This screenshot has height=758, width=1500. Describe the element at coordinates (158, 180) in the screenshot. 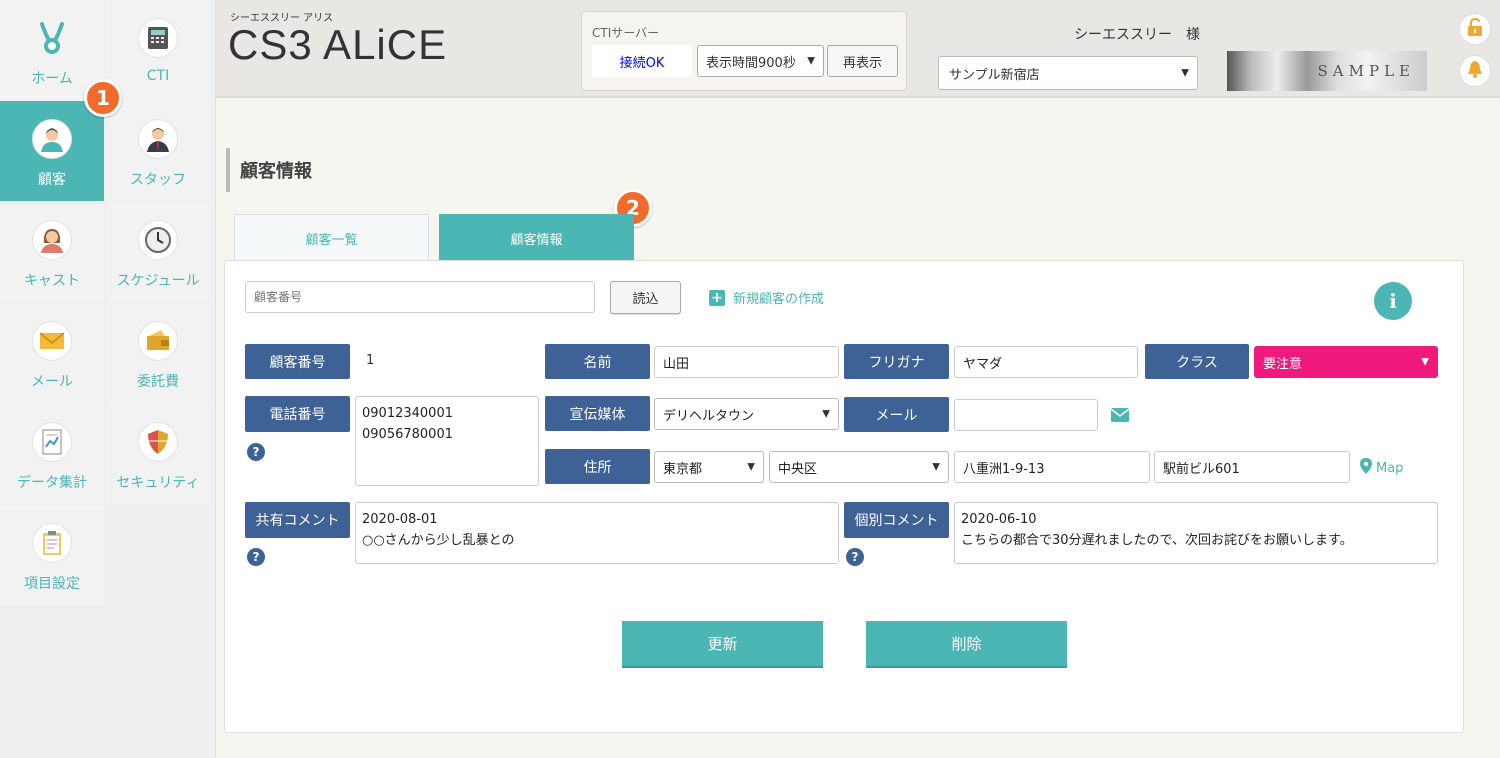

I see `sidebar-item-label: スタッフ` at that location.